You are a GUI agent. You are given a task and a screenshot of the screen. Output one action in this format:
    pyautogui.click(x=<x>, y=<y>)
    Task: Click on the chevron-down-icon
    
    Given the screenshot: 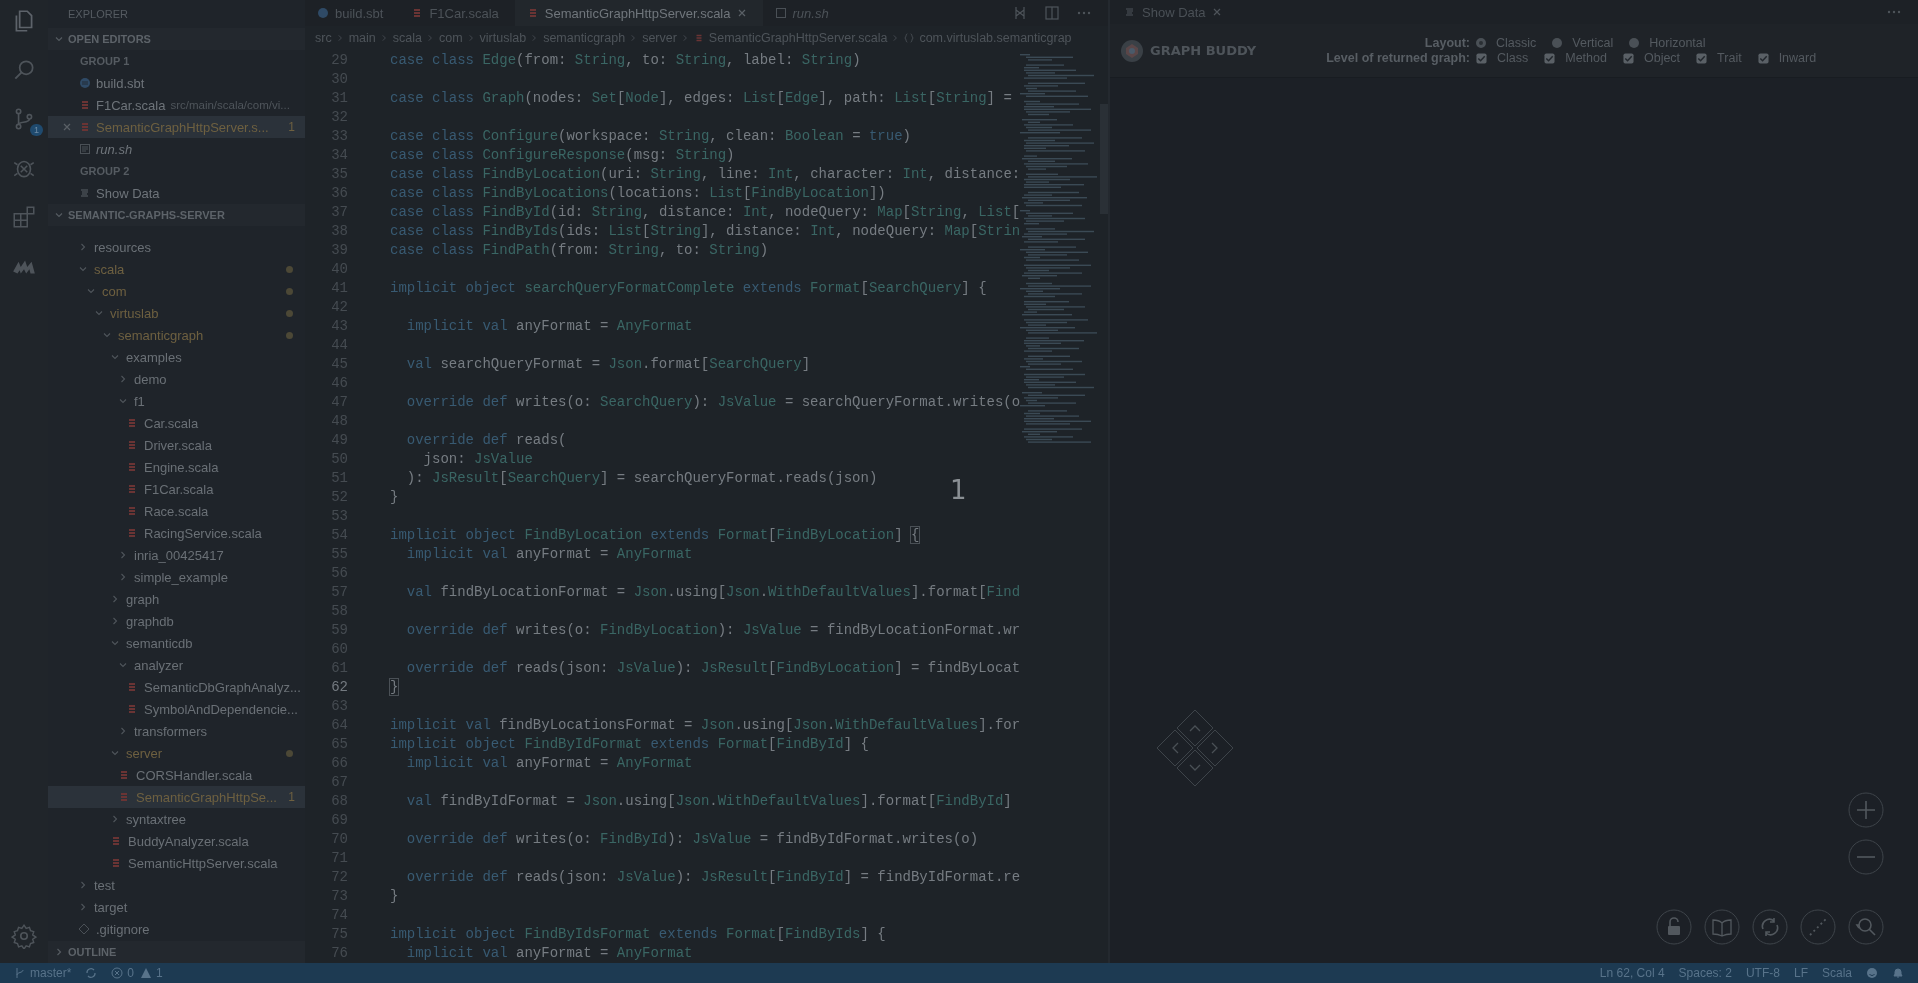 What is the action you would take?
    pyautogui.click(x=59, y=215)
    